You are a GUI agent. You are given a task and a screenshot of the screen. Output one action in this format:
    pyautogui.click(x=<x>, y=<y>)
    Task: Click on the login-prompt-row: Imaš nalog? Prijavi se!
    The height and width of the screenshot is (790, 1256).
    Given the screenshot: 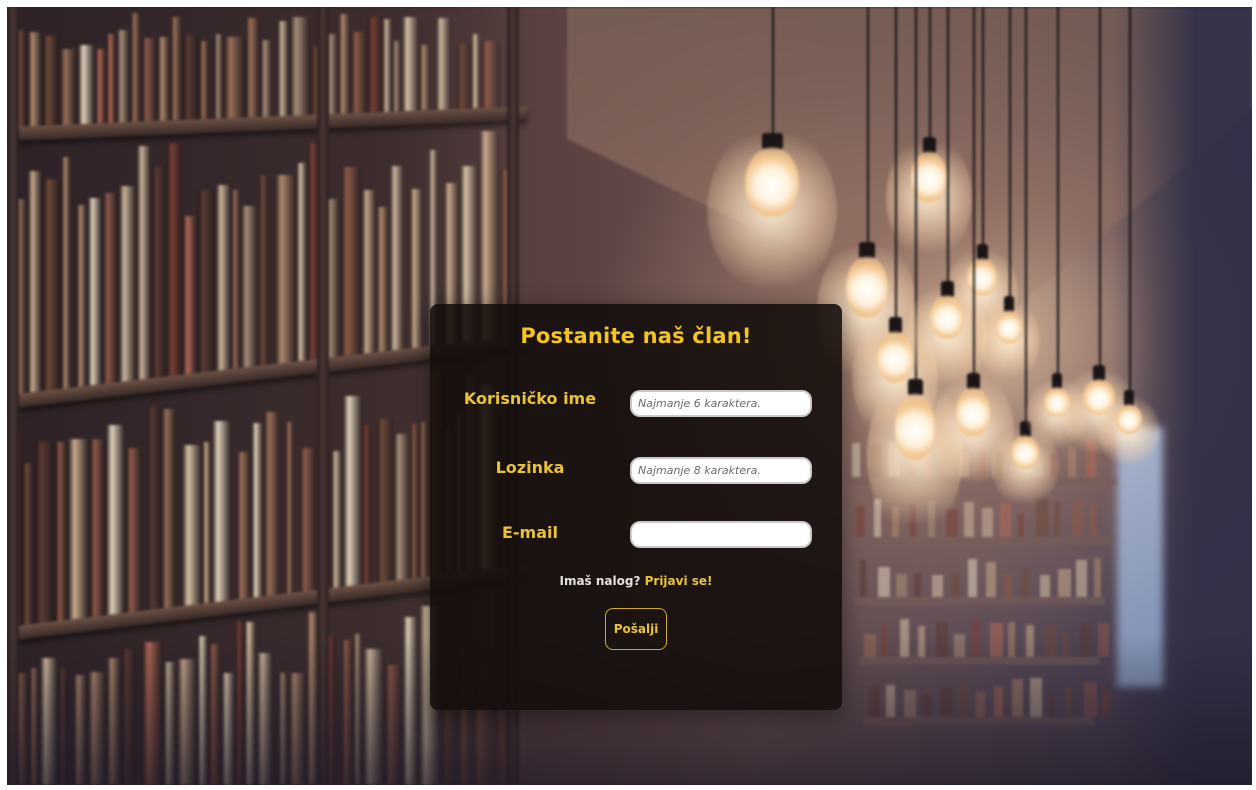 What is the action you would take?
    pyautogui.click(x=636, y=581)
    